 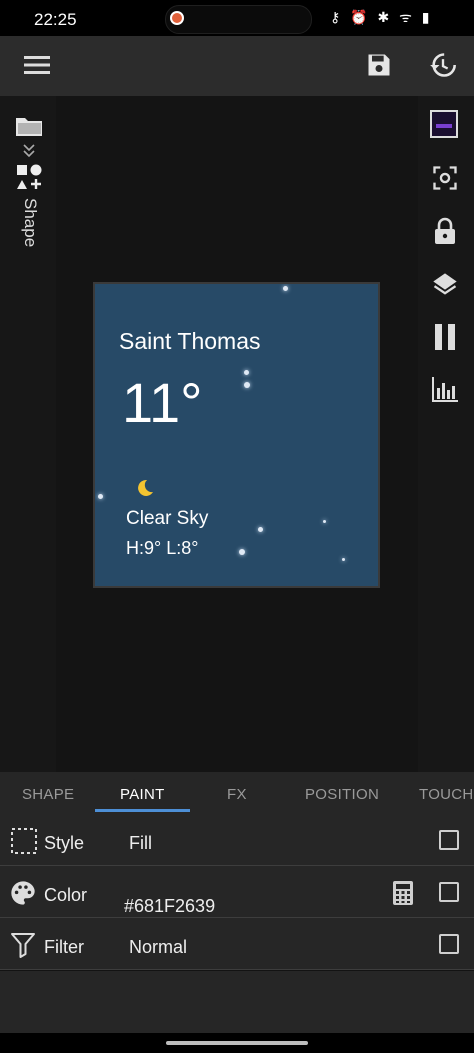 I want to click on tab-position: POSITION, so click(x=342, y=794).